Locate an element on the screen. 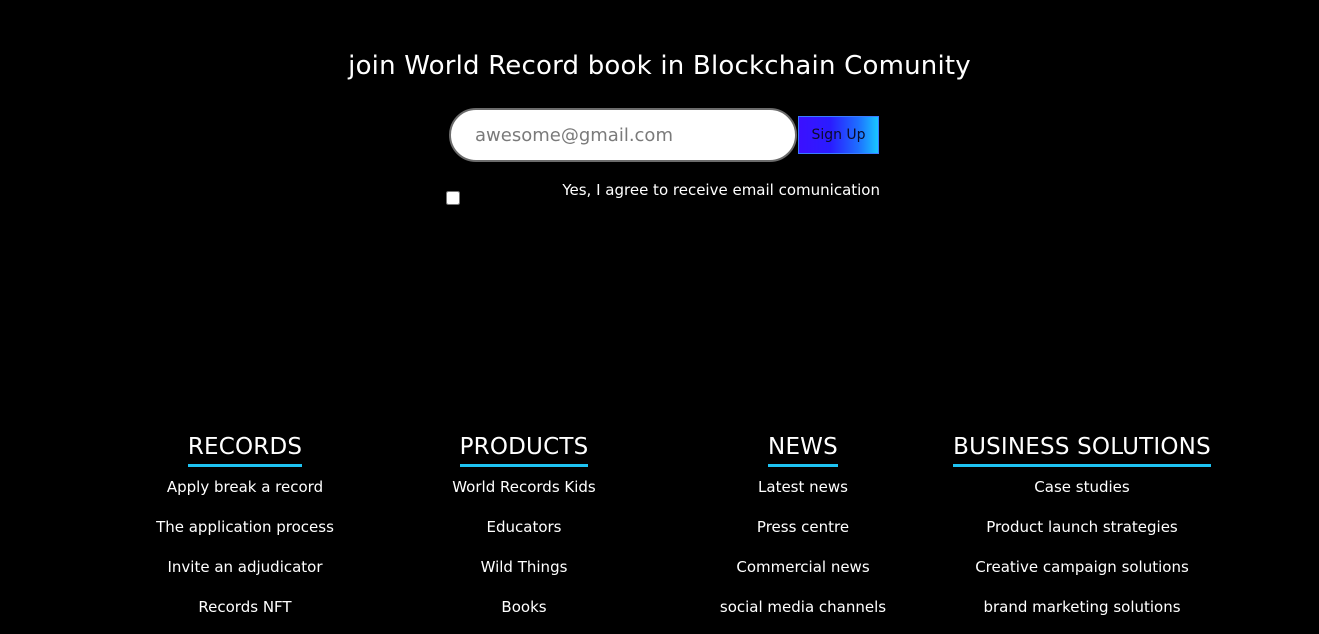  footer-link-press-centre: Press centre is located at coordinates (803, 527).